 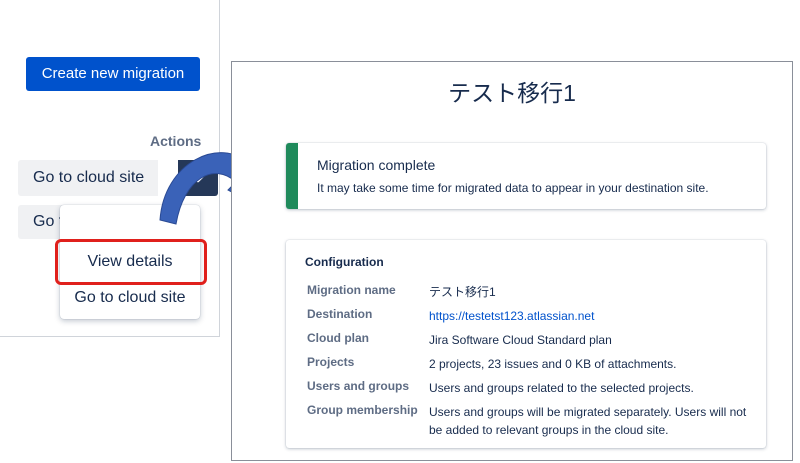 What do you see at coordinates (376, 165) in the screenshot?
I see `banner-heading: Migration complete` at bounding box center [376, 165].